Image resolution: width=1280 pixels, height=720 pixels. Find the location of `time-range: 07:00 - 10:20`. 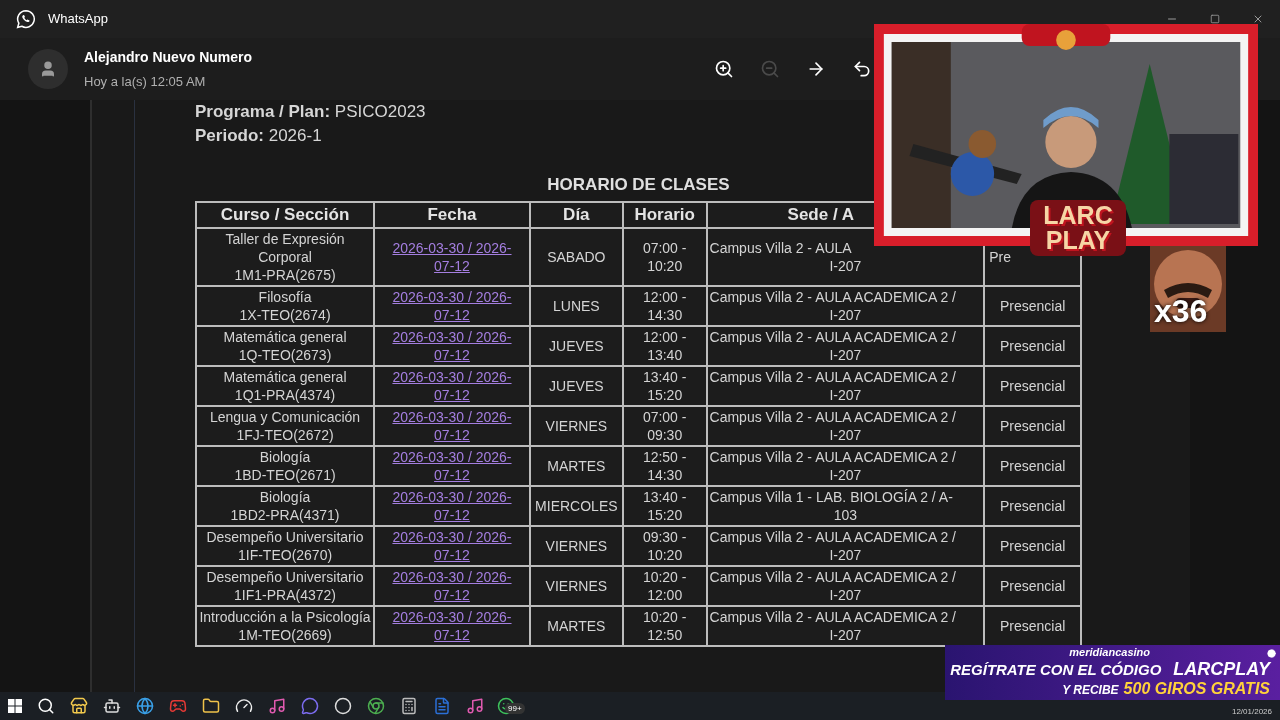

time-range: 07:00 - 10:20 is located at coordinates (664, 256).